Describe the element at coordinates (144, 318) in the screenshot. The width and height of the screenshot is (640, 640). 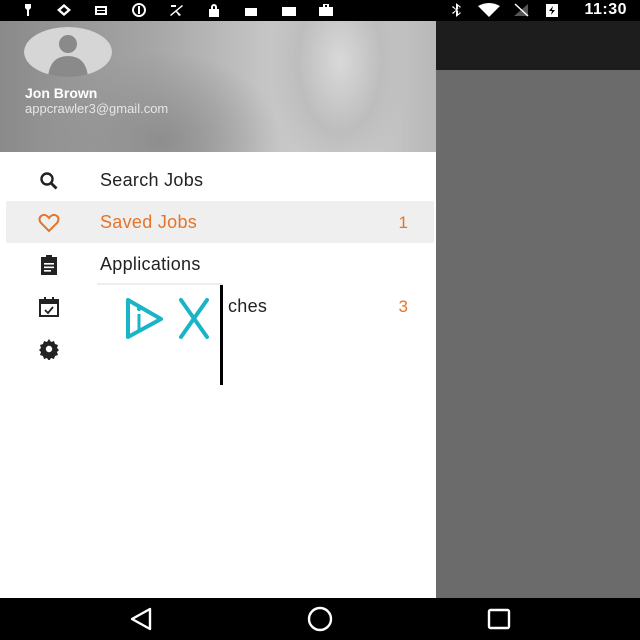
I see `play-logo-icon` at that location.